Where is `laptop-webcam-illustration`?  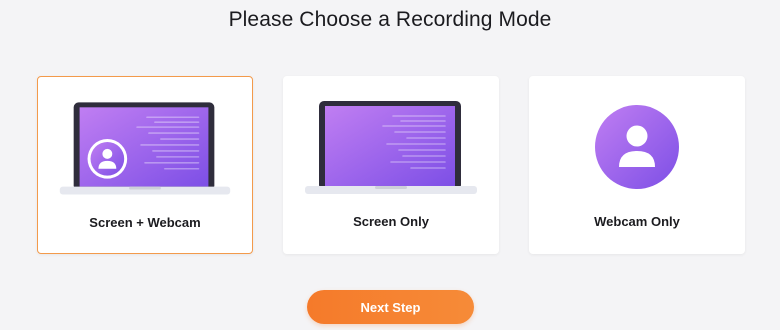
laptop-webcam-illustration is located at coordinates (145, 148).